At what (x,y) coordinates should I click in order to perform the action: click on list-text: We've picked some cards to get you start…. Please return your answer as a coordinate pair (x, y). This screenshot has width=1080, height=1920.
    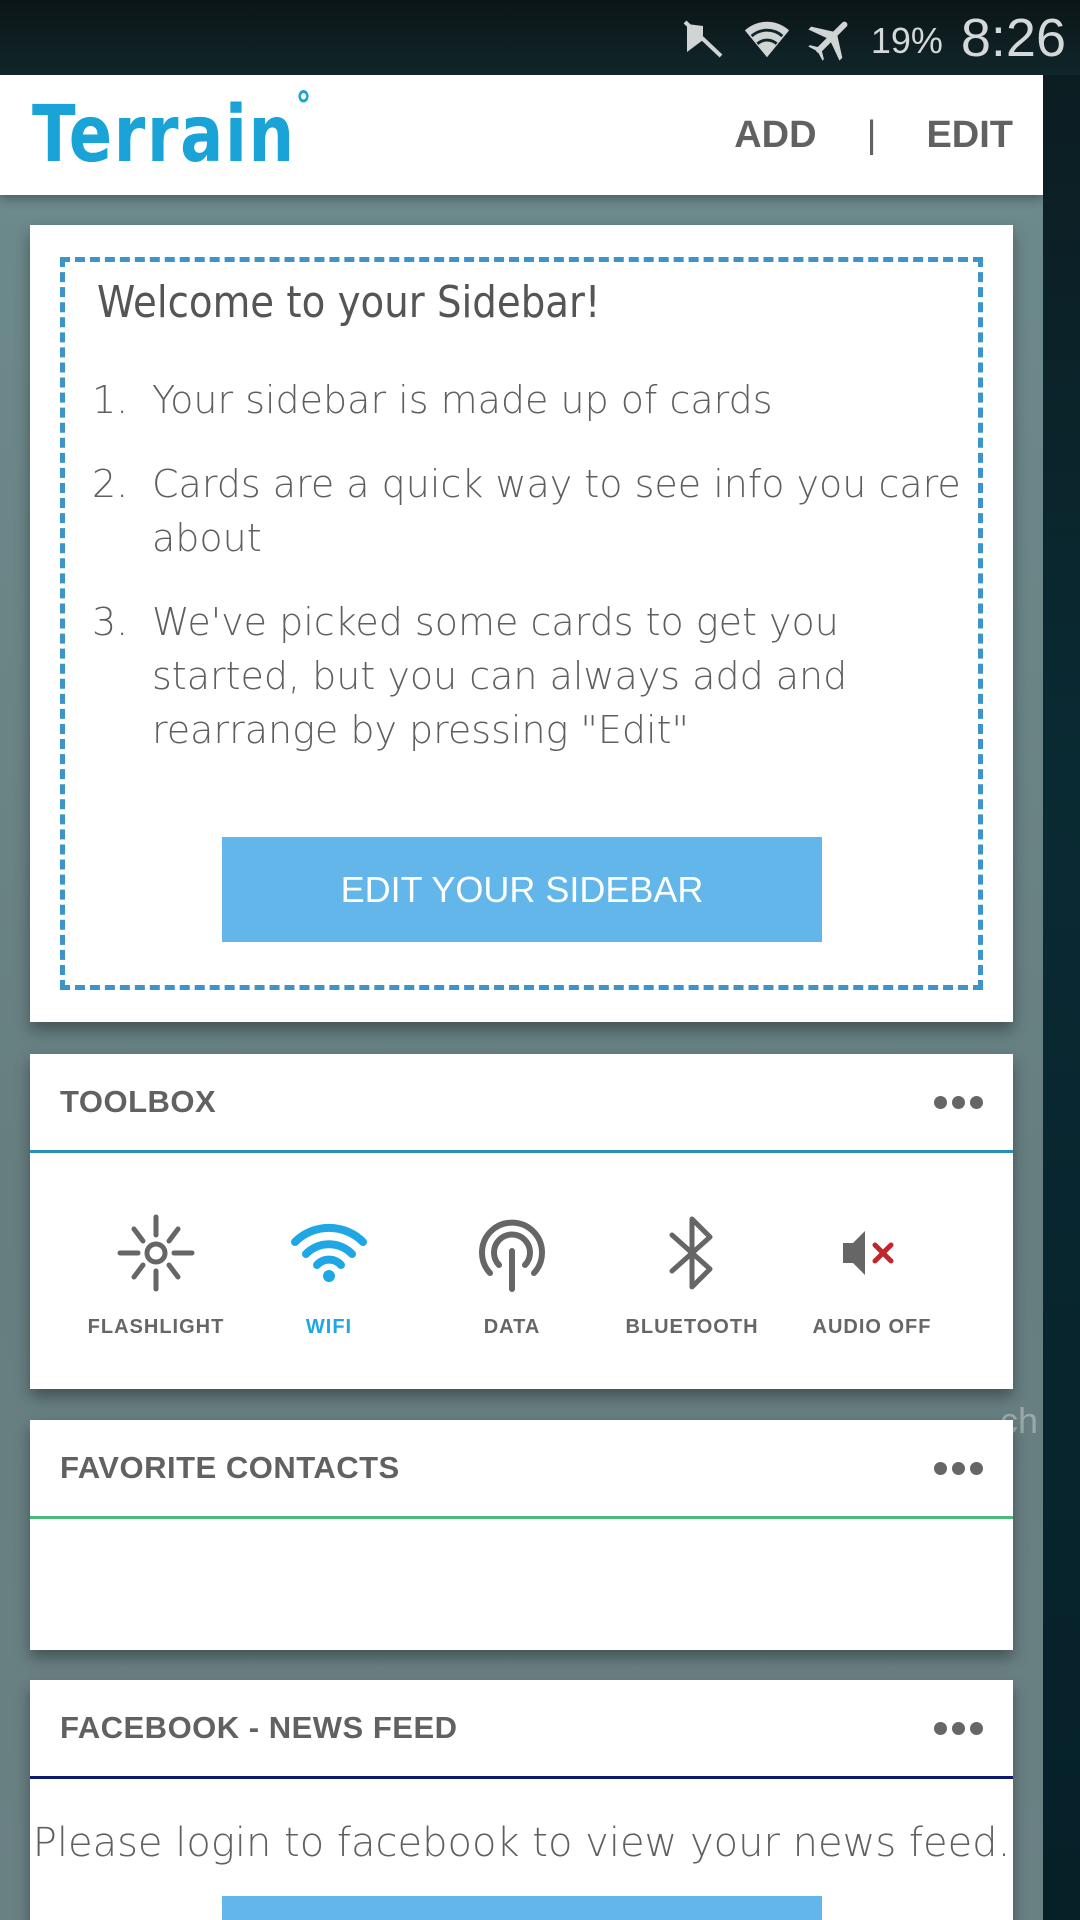
    Looking at the image, I should click on (500, 676).